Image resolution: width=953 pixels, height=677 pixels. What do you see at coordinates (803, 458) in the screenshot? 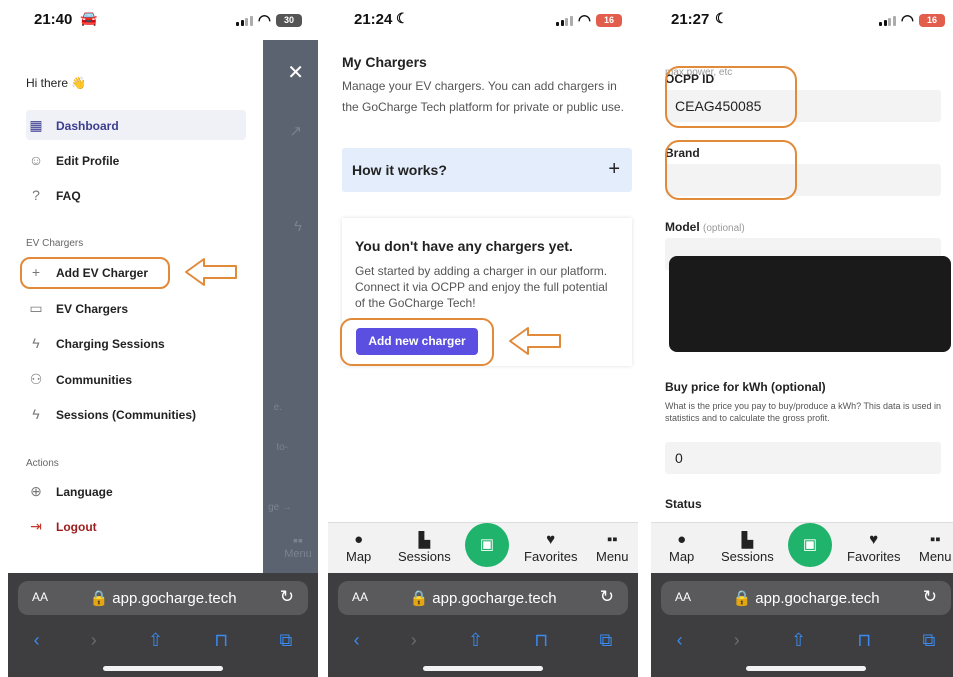
I see `buy-price-input: 0` at bounding box center [803, 458].